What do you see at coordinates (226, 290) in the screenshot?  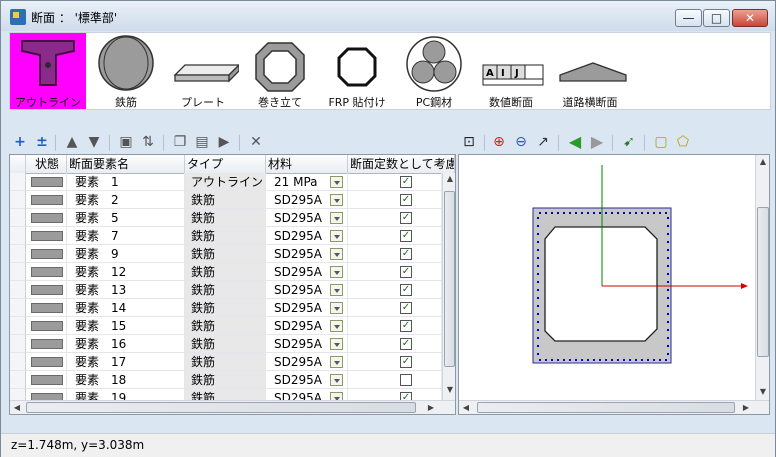 I see `table-row: 要素 13 鉄筋 SD295A ✓` at bounding box center [226, 290].